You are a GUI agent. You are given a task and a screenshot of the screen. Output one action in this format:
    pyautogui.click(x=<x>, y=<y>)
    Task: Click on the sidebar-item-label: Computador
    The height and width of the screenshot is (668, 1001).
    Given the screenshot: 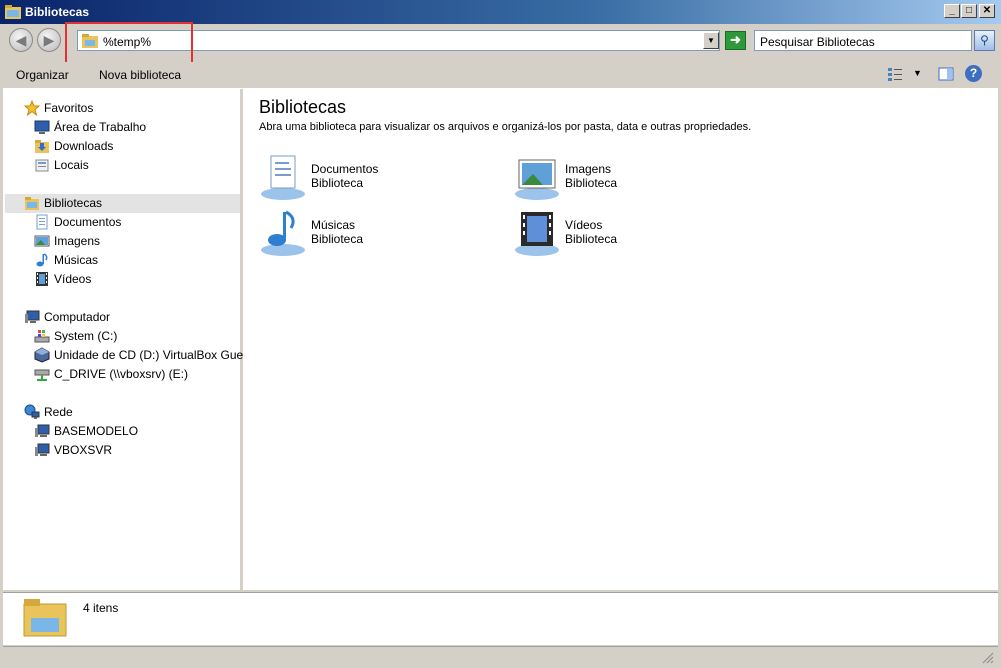 What is the action you would take?
    pyautogui.click(x=77, y=317)
    